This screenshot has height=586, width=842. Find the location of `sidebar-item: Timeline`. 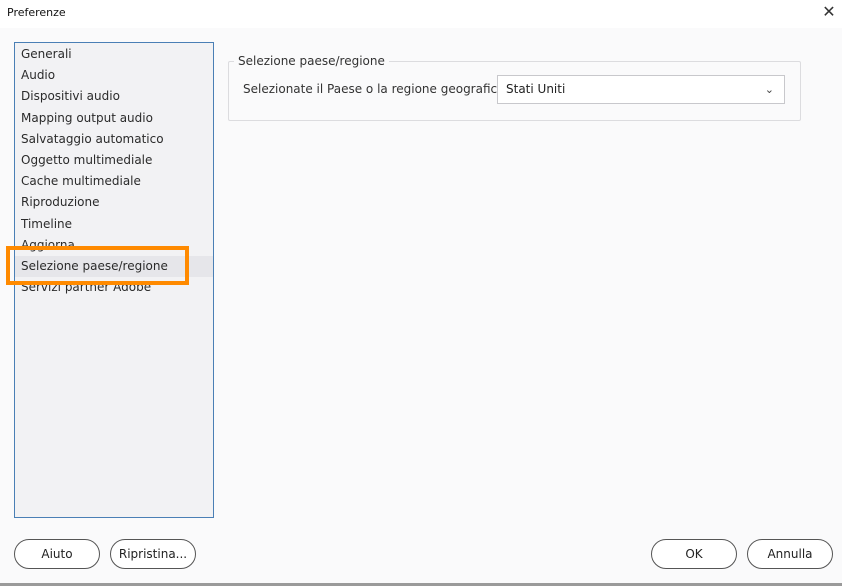

sidebar-item: Timeline is located at coordinates (114, 224).